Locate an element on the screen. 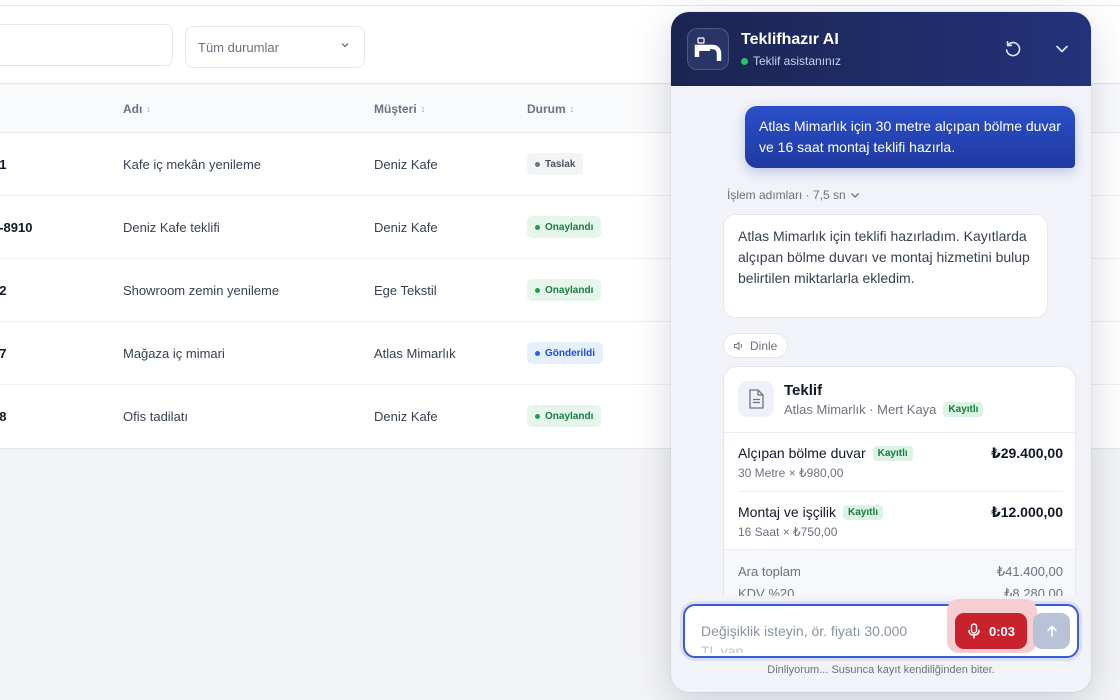 Image resolution: width=1120 pixels, height=700 pixels. line-item-quantity: 30 Metre × ₺980,00 is located at coordinates (791, 473).